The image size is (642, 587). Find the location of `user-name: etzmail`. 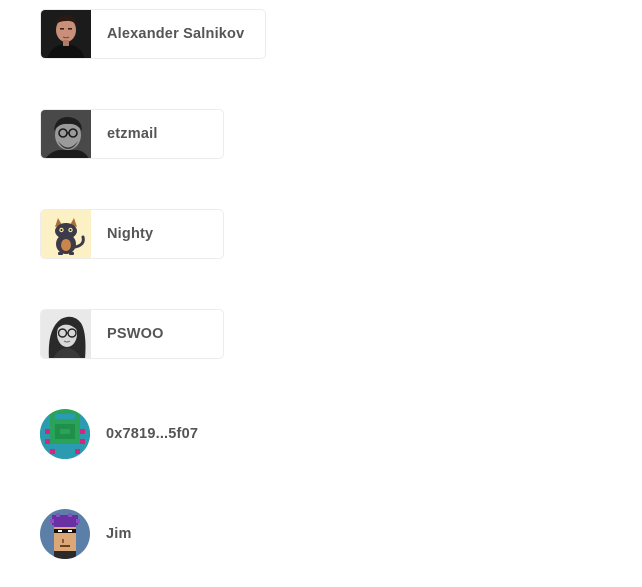

user-name: etzmail is located at coordinates (132, 134).